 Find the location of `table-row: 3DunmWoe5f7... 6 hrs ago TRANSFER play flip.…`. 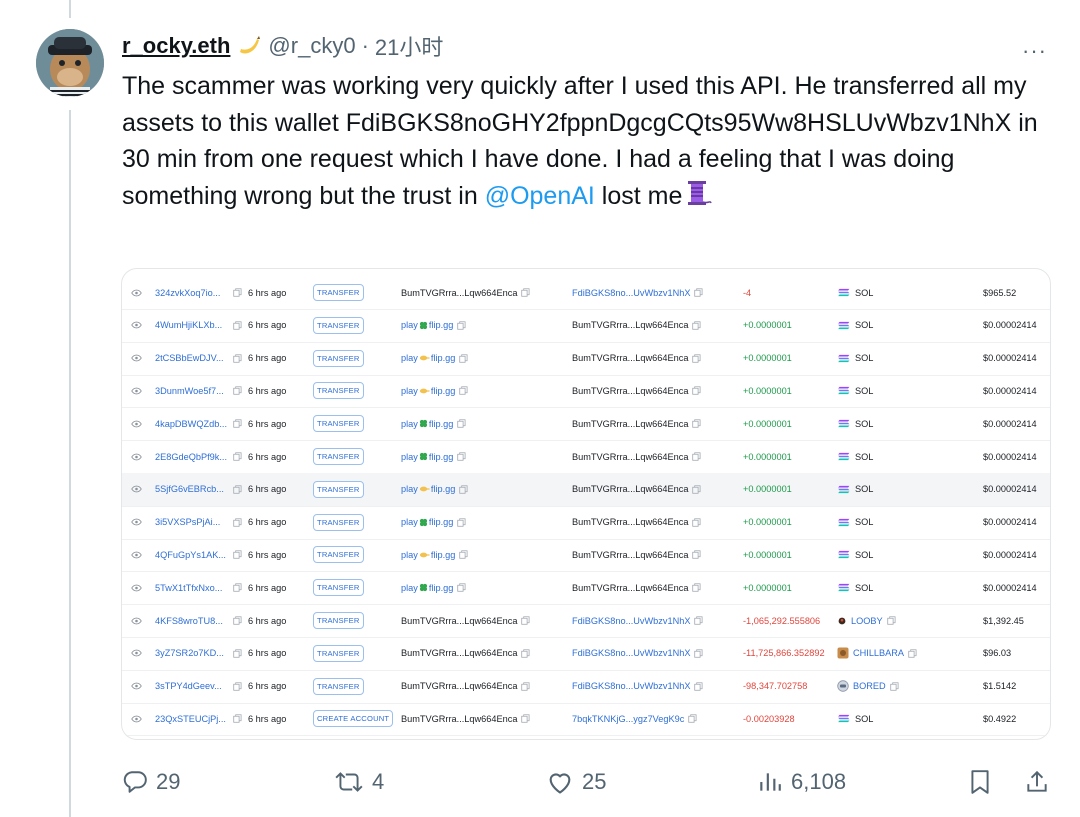

table-row: 3DunmWoe5f7... 6 hrs ago TRANSFER play flip.… is located at coordinates (586, 391).